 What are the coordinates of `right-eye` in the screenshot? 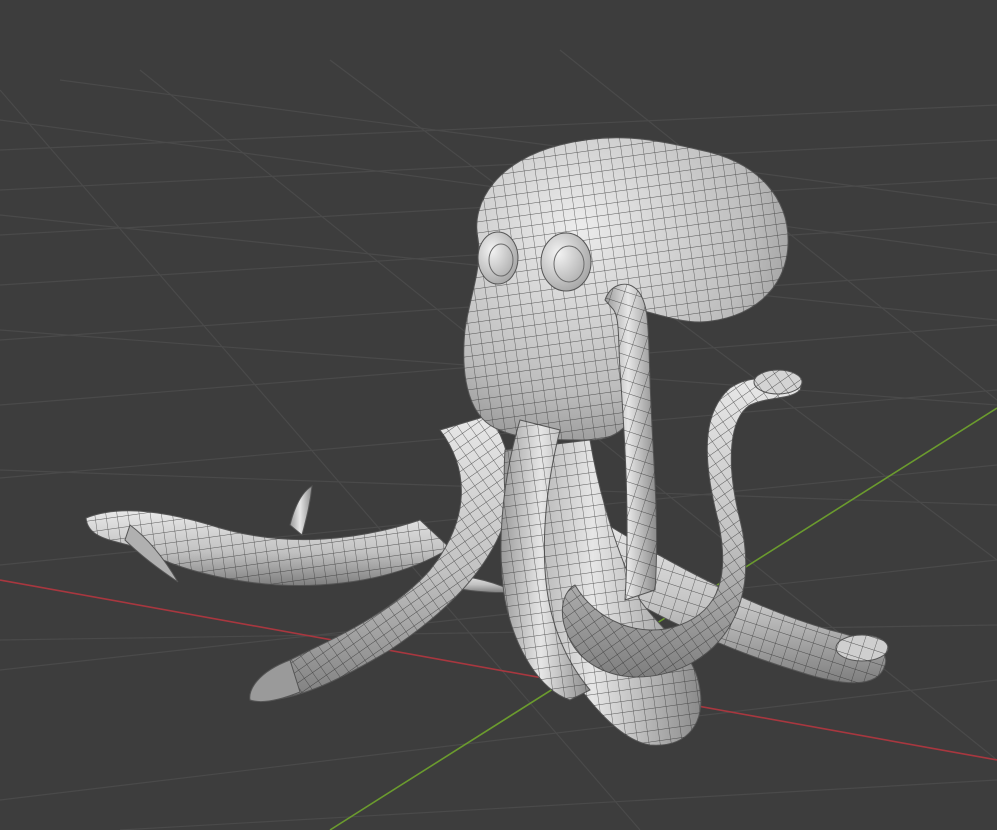 It's located at (566, 262).